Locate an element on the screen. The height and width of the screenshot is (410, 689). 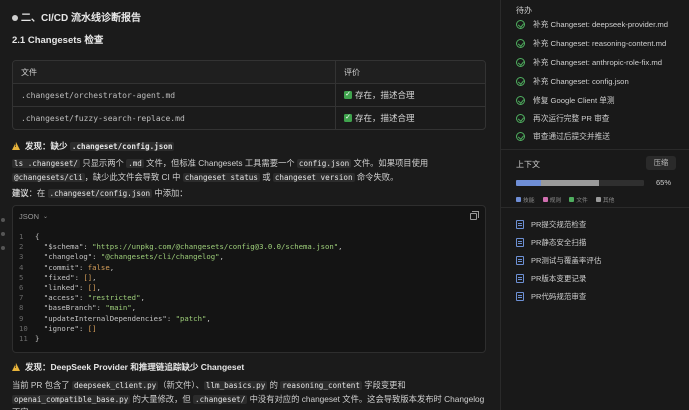
column-header-eval: 评价 is located at coordinates (410, 72).